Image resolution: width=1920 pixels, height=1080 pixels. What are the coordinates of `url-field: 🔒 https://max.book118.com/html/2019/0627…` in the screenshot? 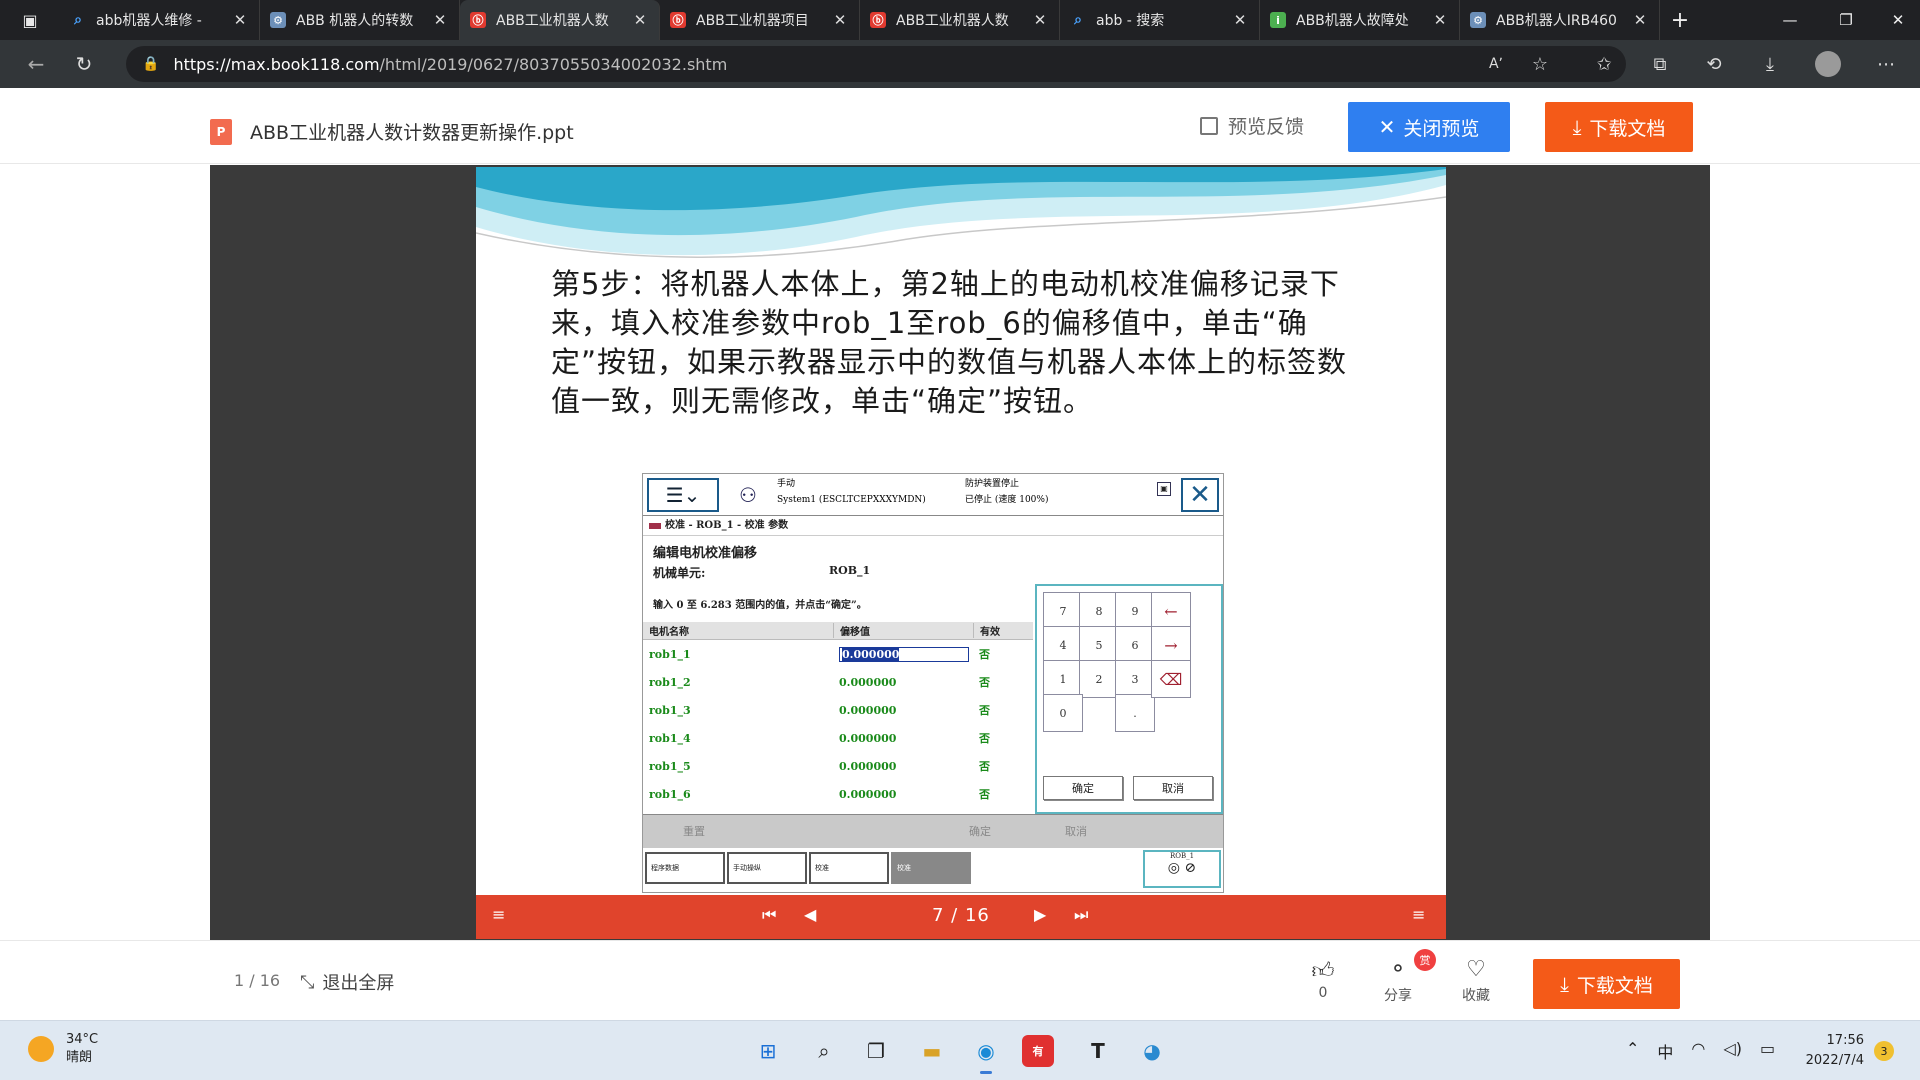 It's located at (876, 64).